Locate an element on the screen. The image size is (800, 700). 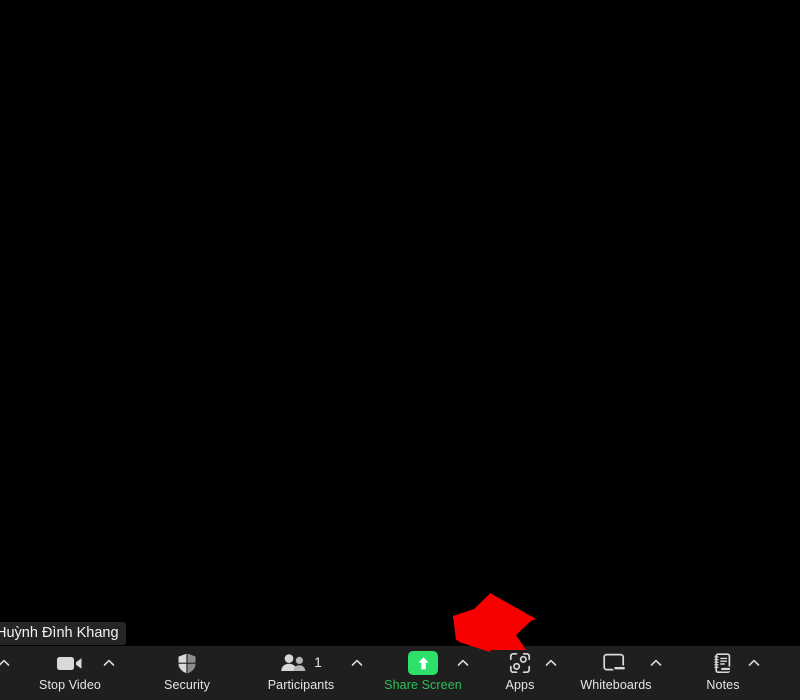
notes-icon is located at coordinates (723, 663).